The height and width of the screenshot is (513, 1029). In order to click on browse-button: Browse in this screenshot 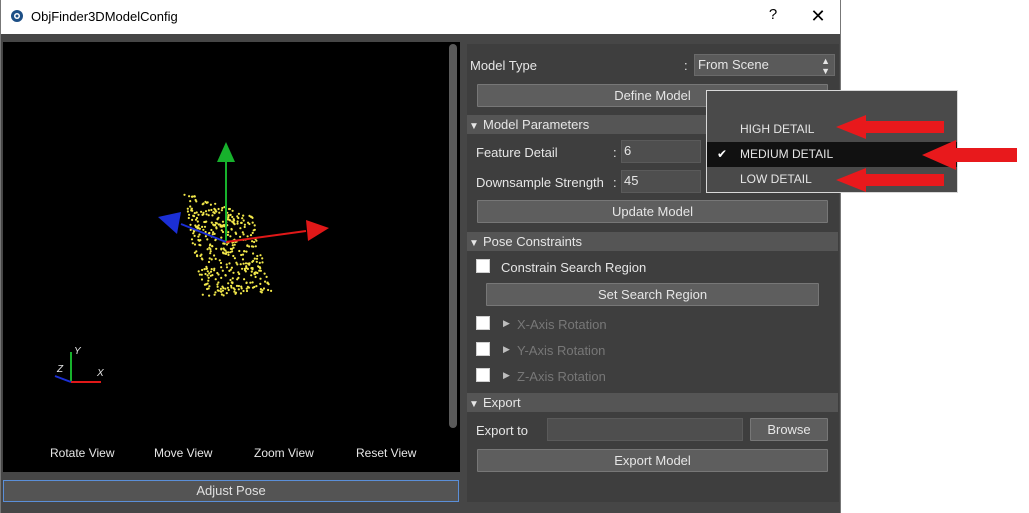, I will do `click(789, 429)`.